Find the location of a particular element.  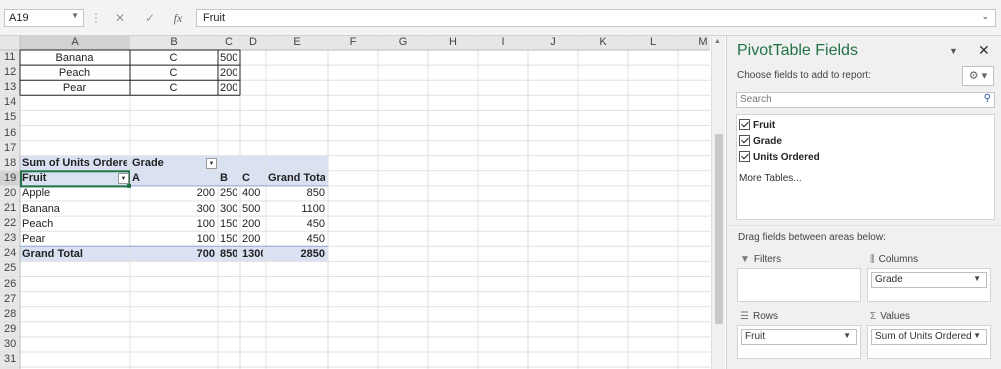

row-header-29: 29 is located at coordinates (10, 330).